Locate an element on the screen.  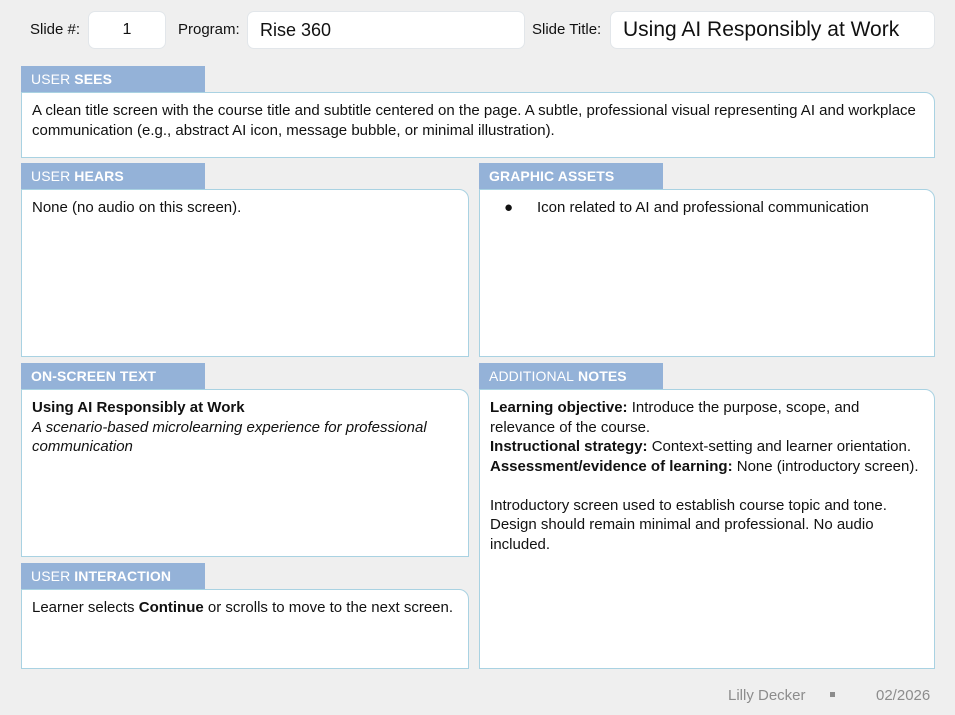
user-interaction-tab-bold: INTERACTION is located at coordinates (123, 576).